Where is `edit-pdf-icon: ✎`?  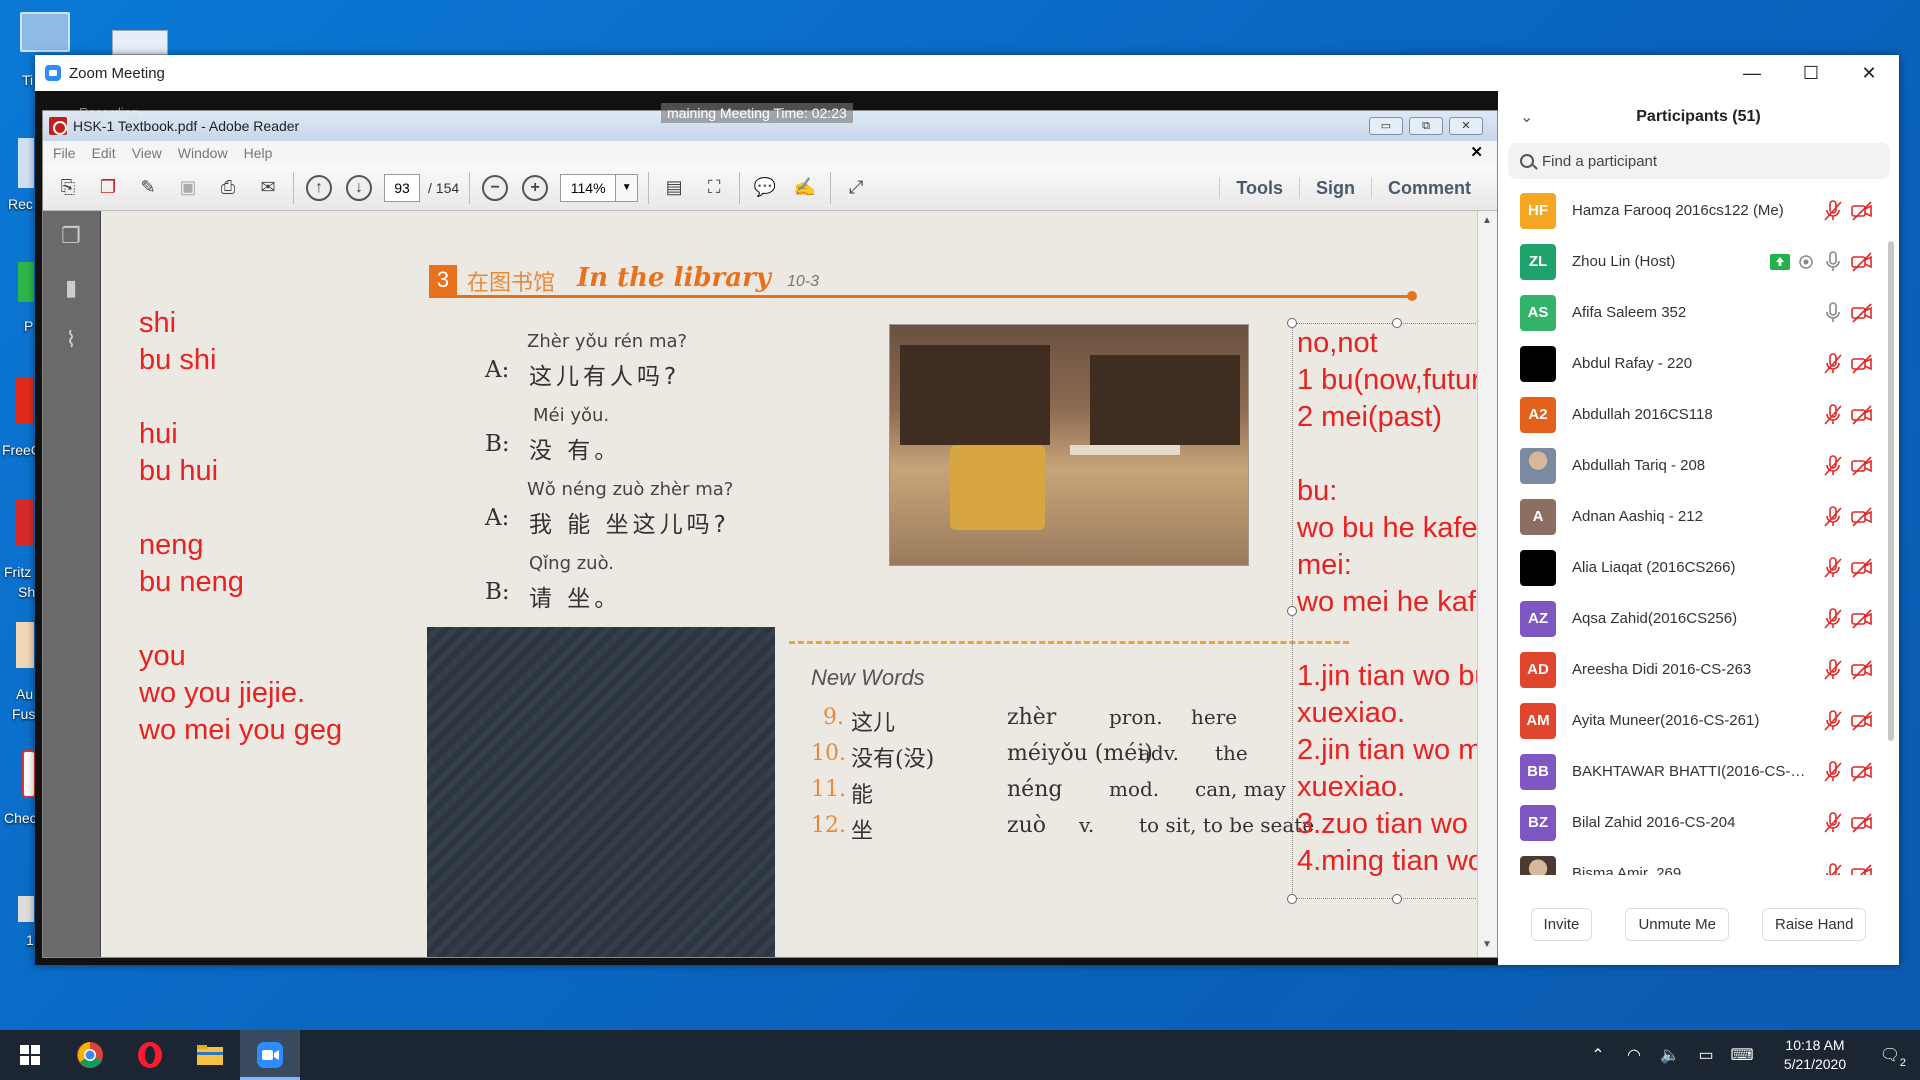
edit-pdf-icon: ✎ is located at coordinates (148, 188).